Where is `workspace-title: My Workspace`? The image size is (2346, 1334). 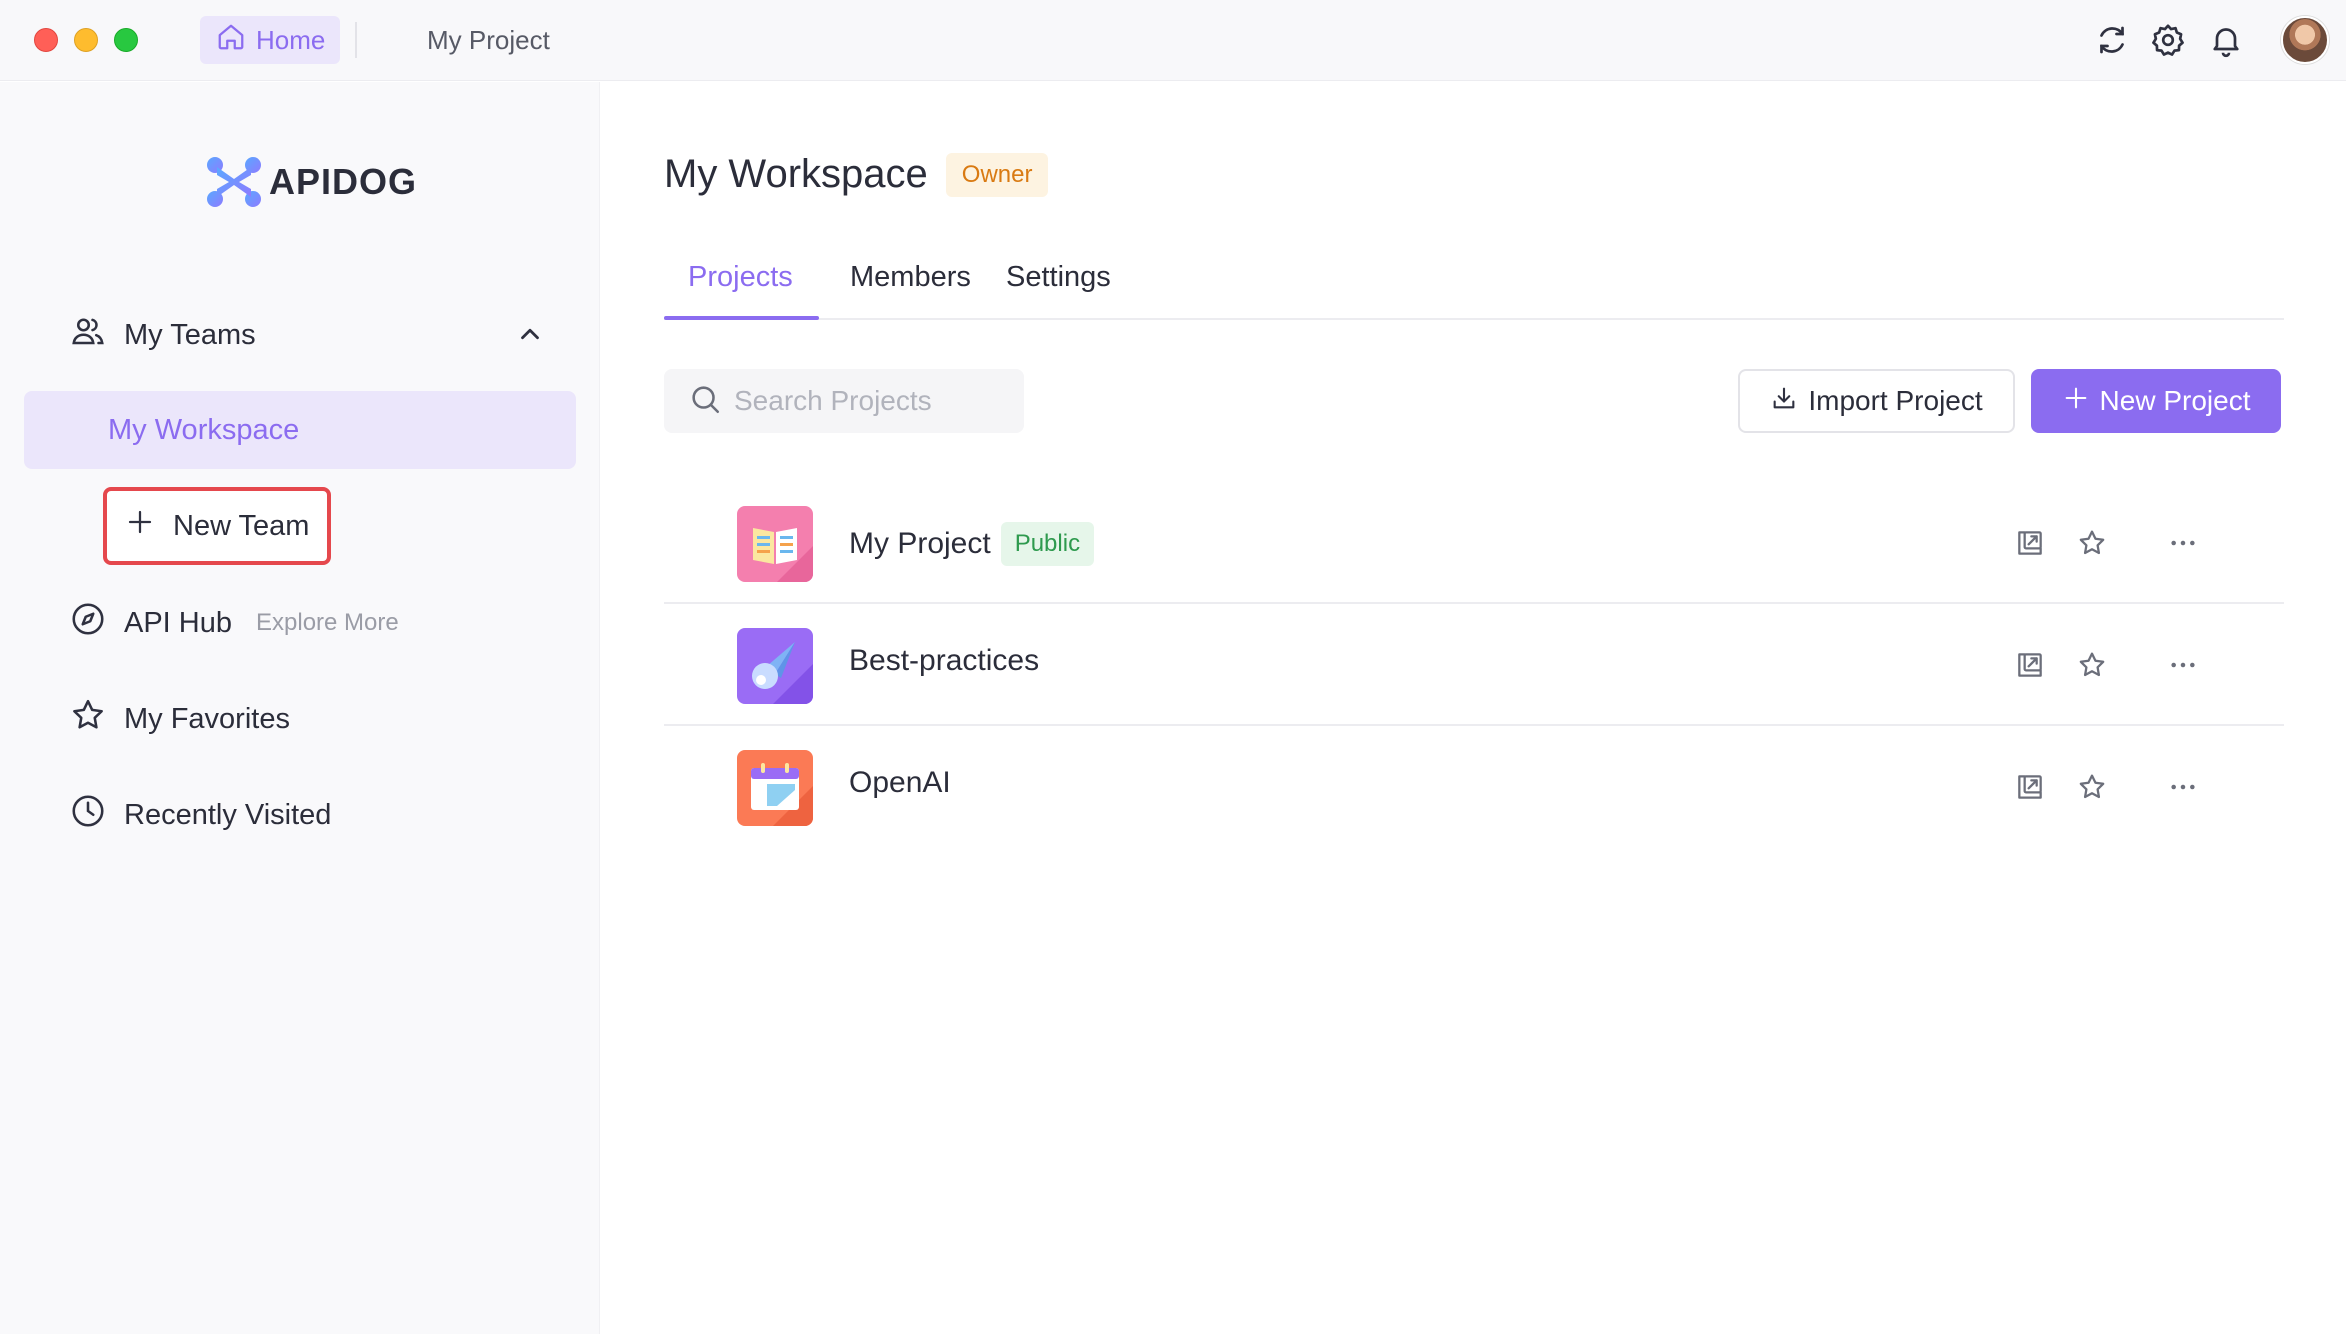 workspace-title: My Workspace is located at coordinates (796, 174).